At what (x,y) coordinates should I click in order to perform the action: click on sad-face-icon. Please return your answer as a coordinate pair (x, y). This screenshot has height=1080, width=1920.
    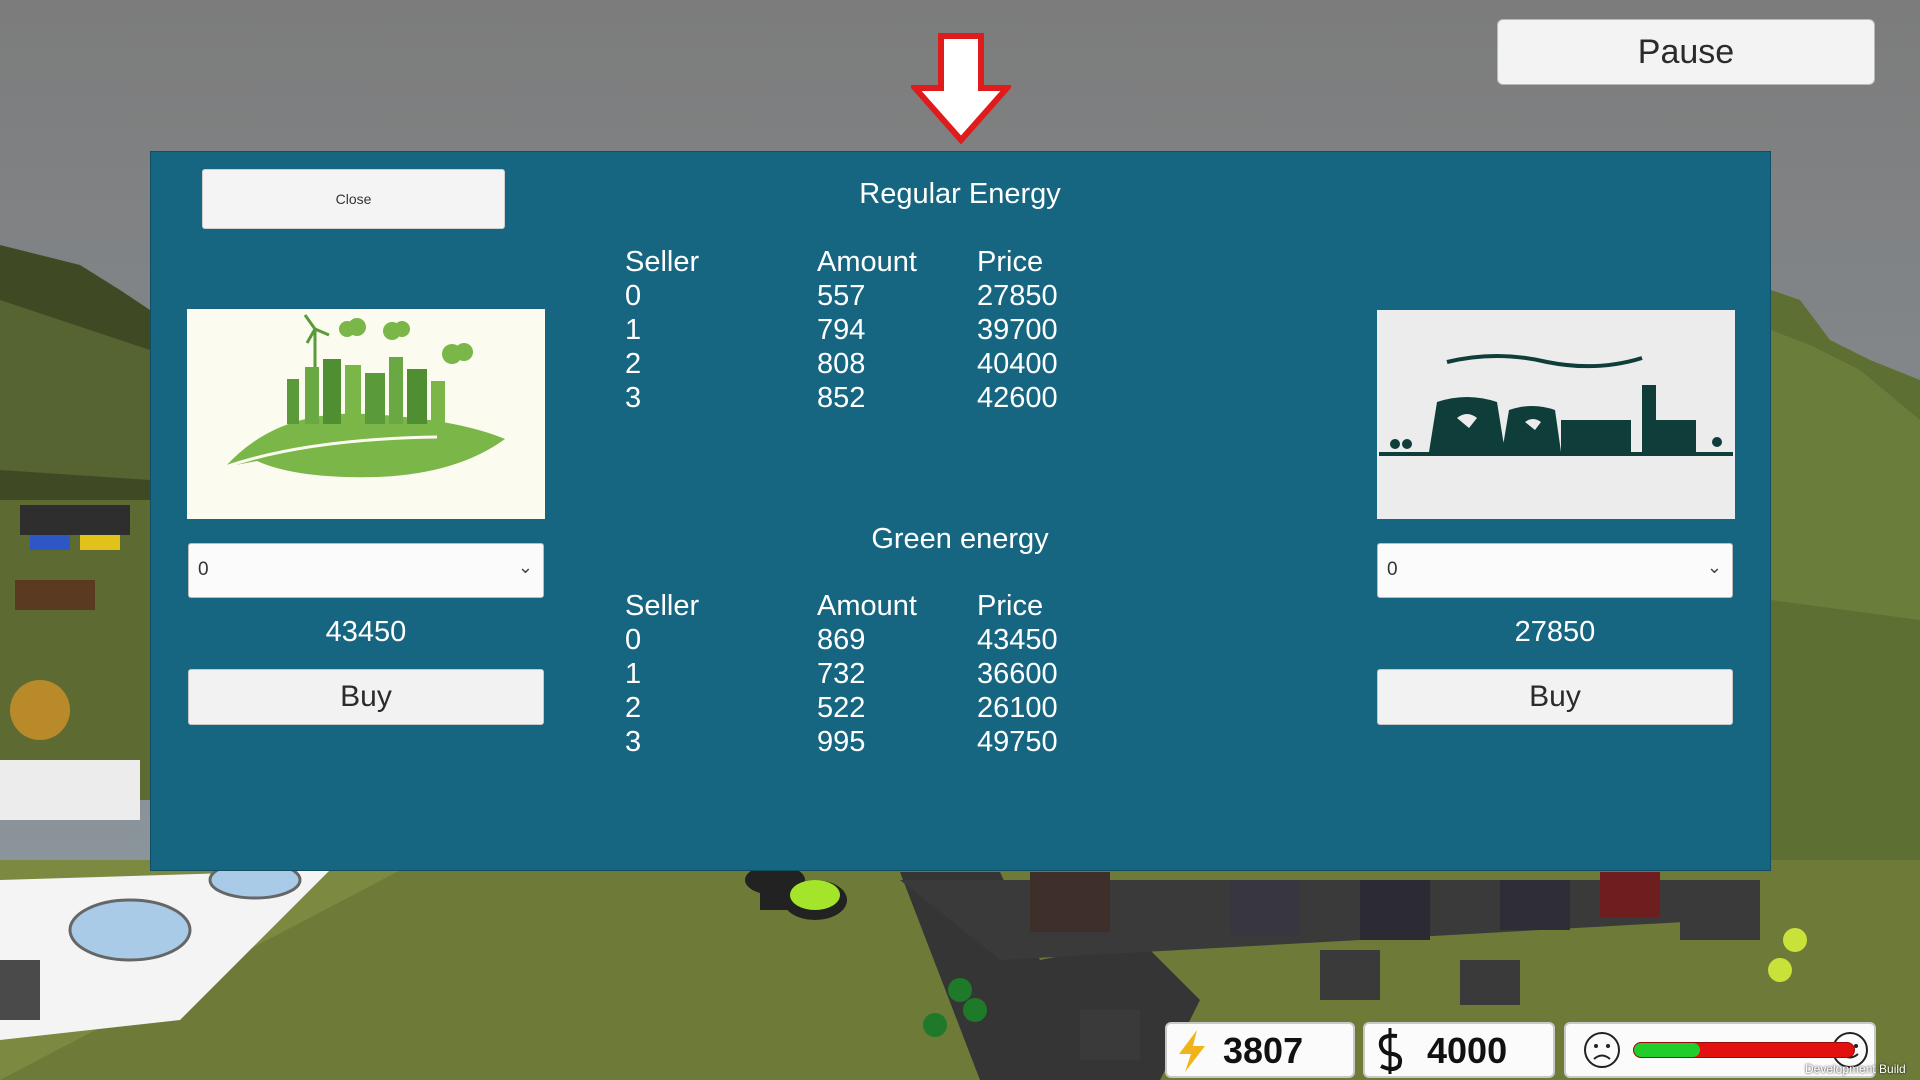
    Looking at the image, I should click on (1602, 1050).